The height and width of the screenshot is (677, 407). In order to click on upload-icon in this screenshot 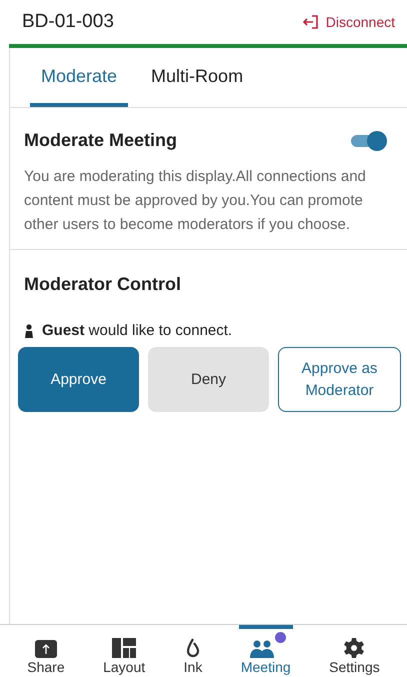, I will do `click(45, 649)`.